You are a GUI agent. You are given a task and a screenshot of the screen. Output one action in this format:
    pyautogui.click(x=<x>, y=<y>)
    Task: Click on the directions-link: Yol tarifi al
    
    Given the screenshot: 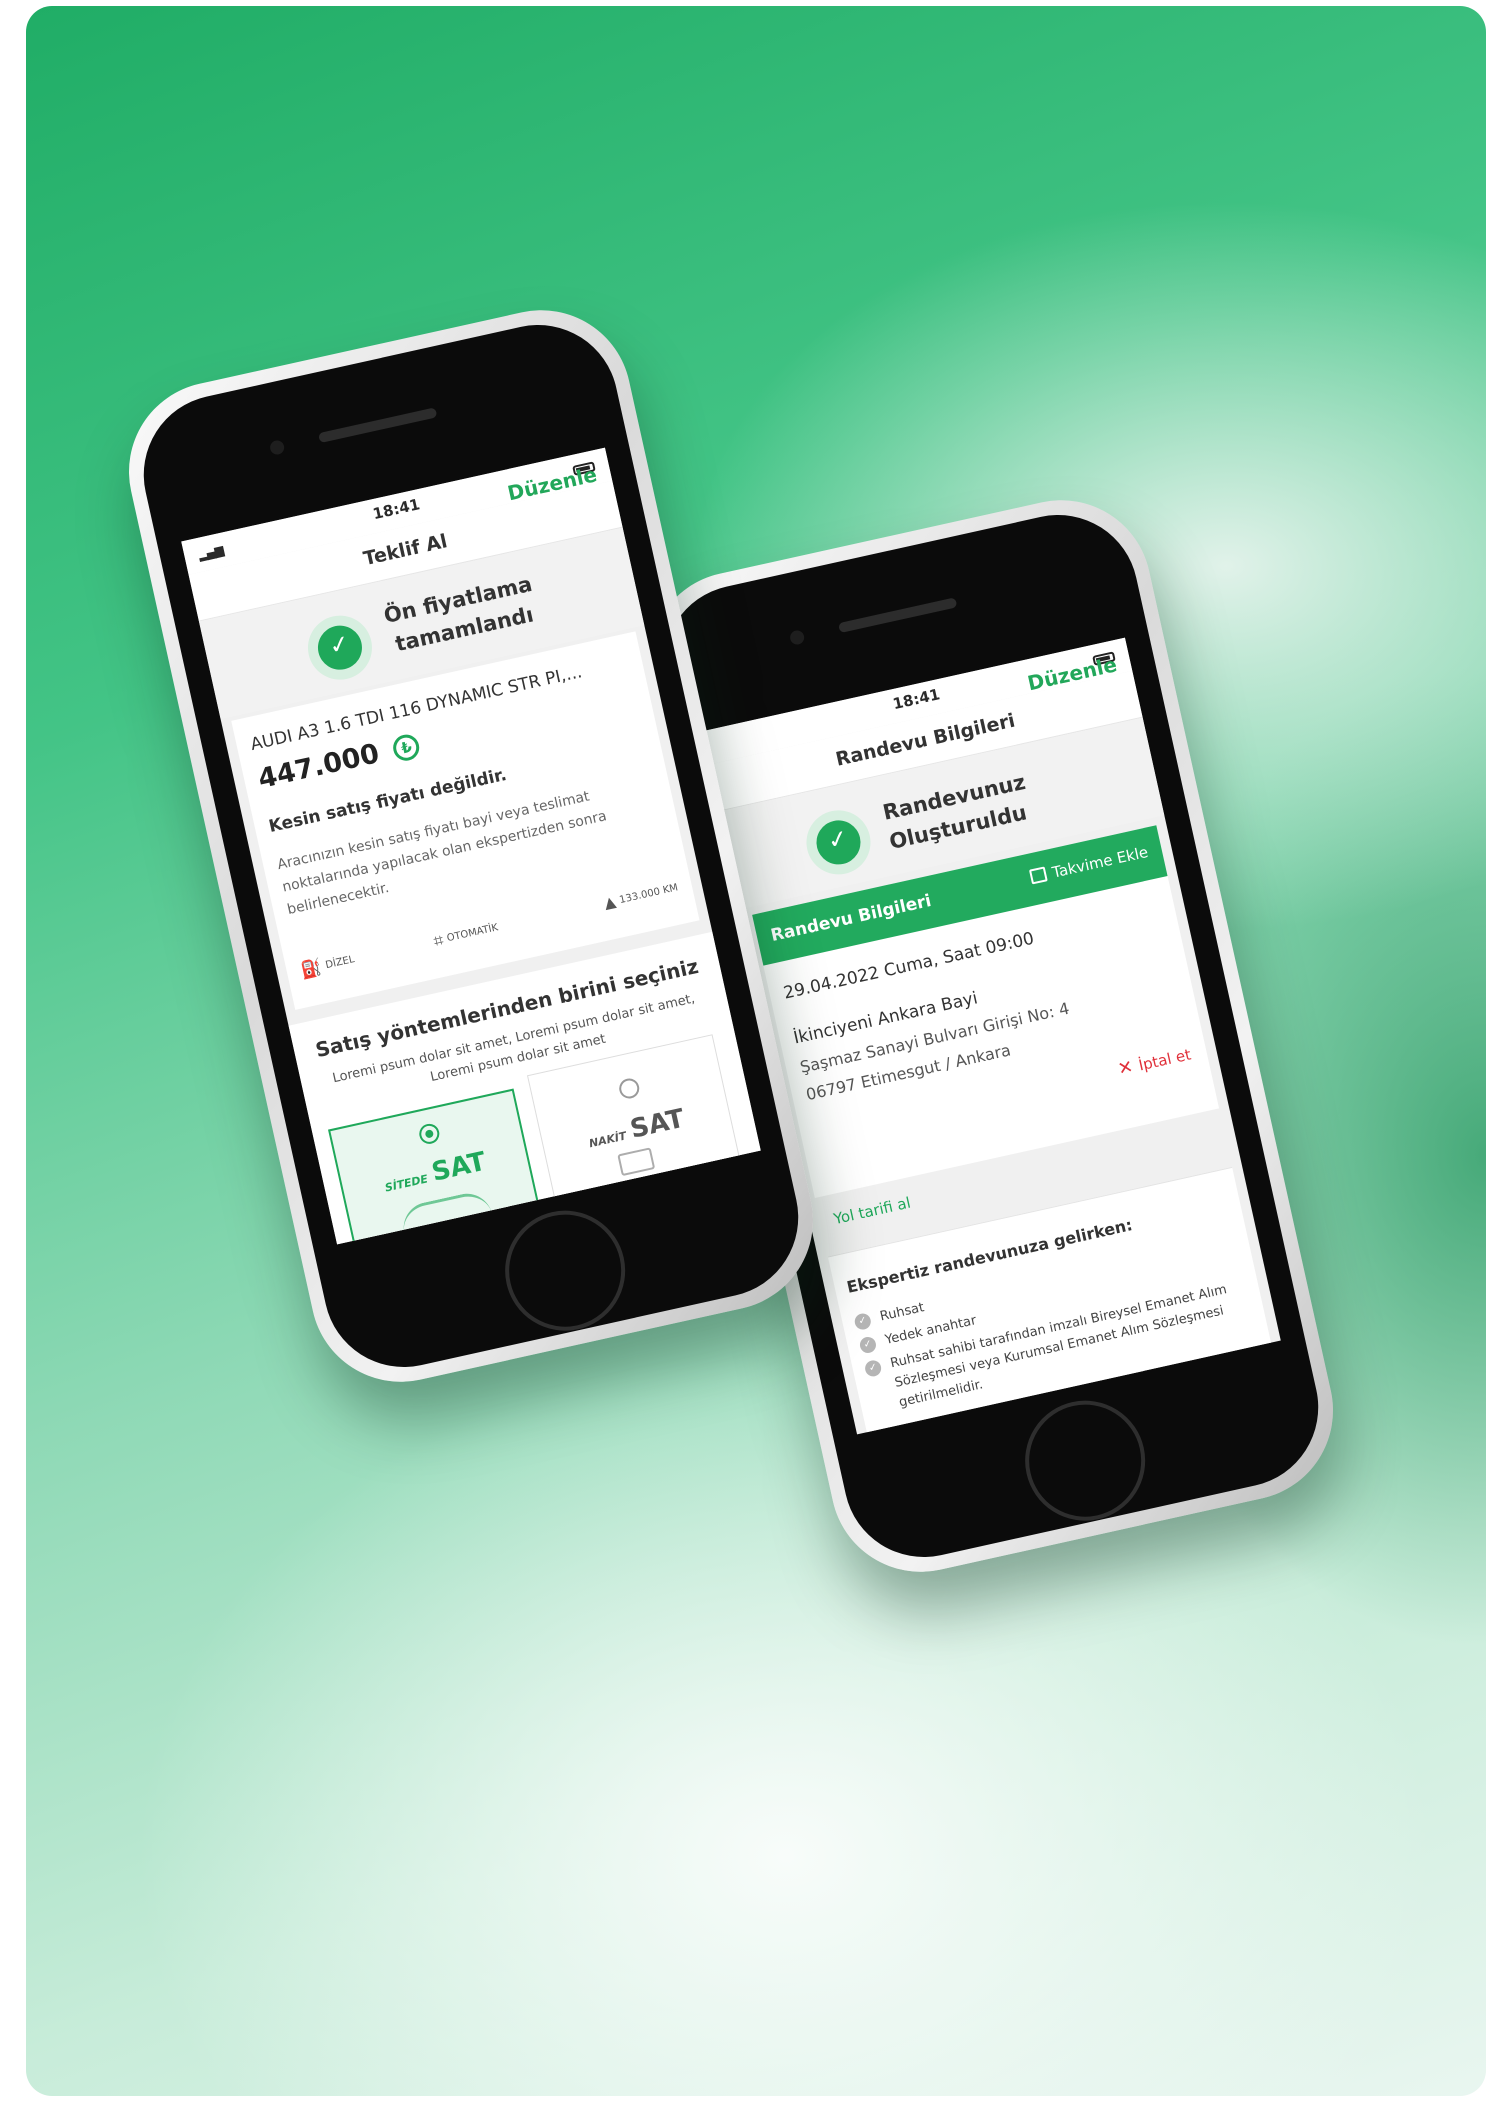 What is the action you would take?
    pyautogui.click(x=872, y=1211)
    